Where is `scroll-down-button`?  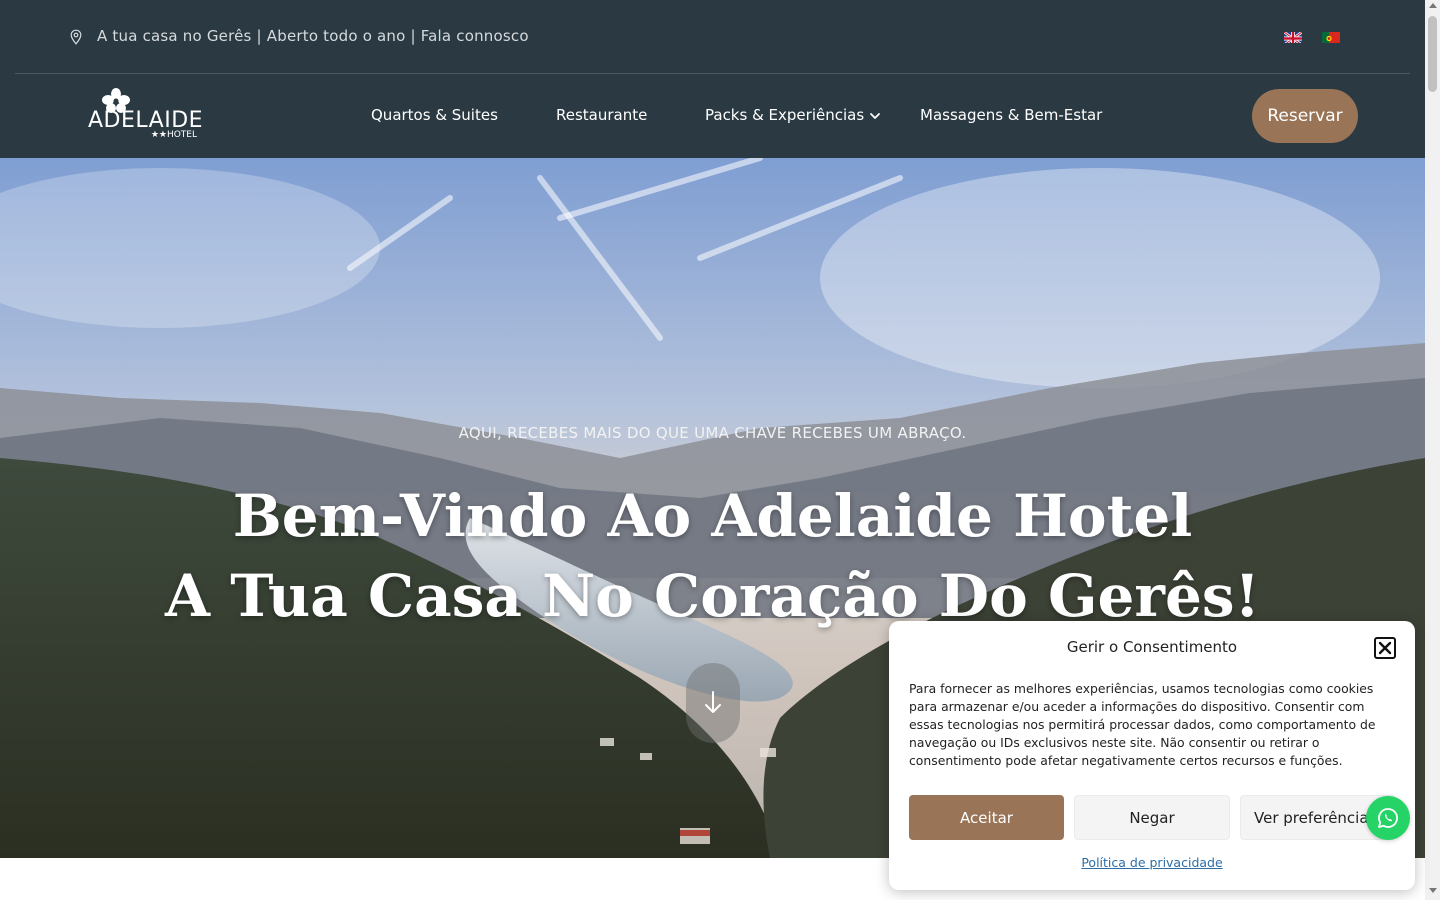 scroll-down-button is located at coordinates (713, 703).